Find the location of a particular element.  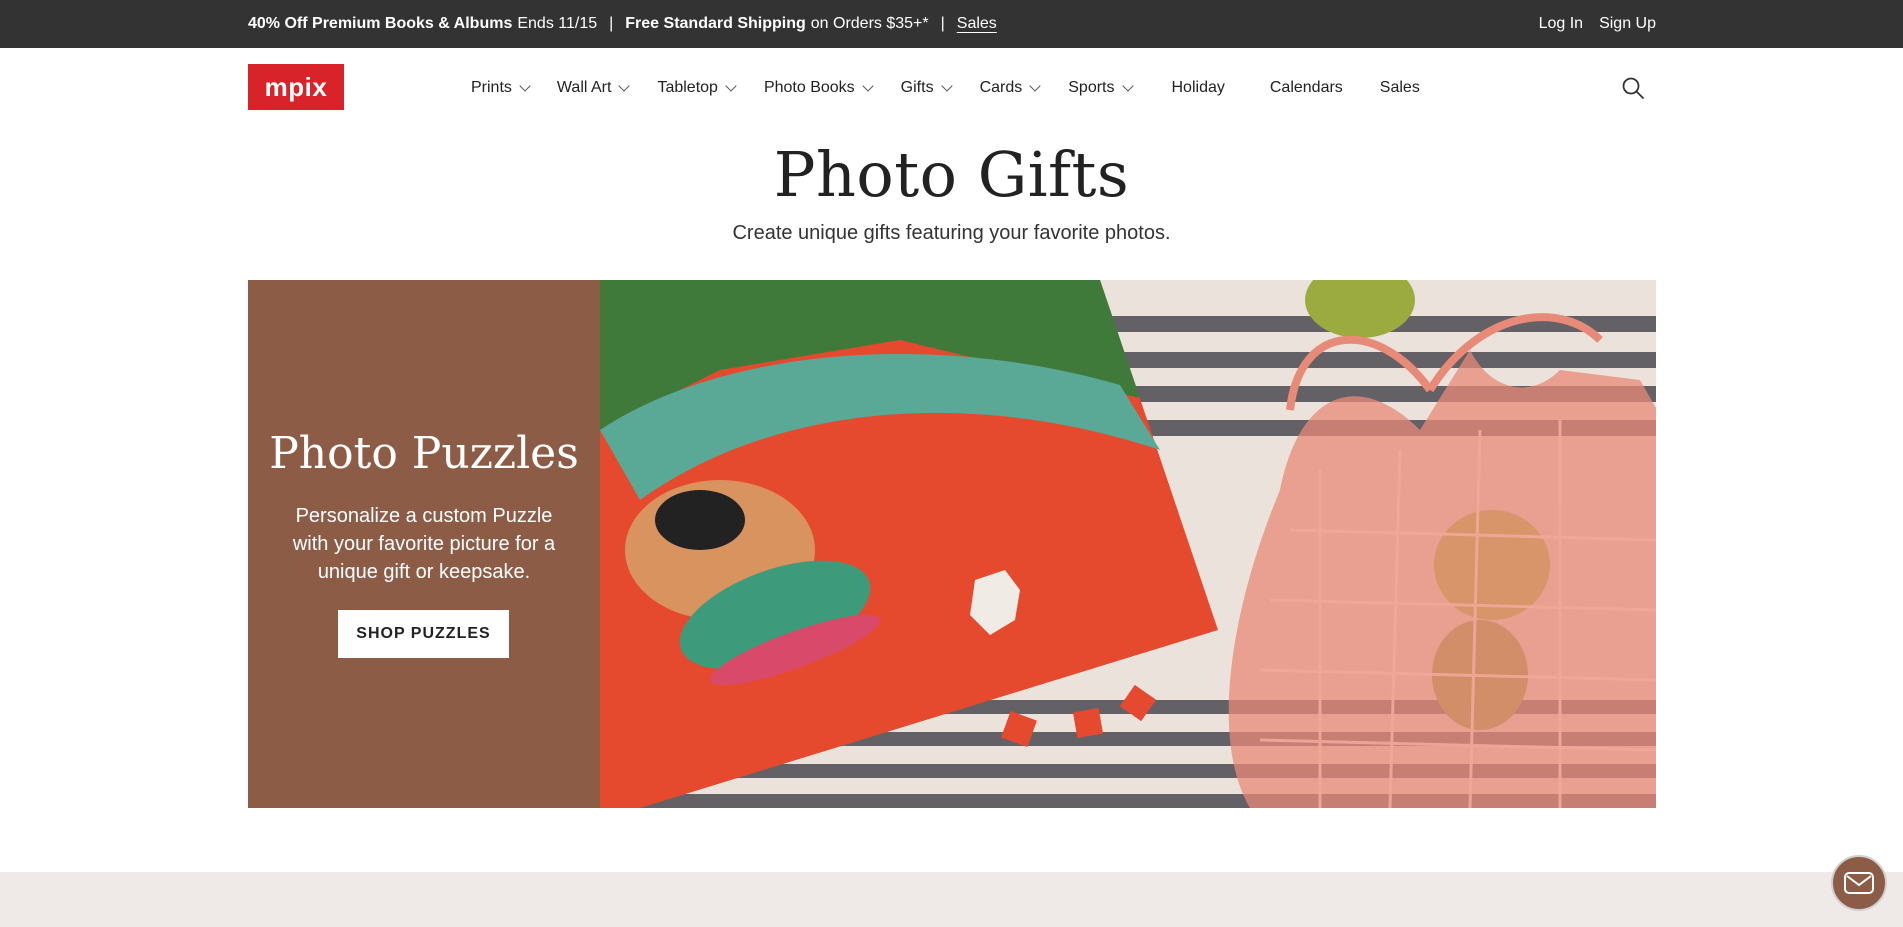

nav-item-label: Prints is located at coordinates (491, 87).